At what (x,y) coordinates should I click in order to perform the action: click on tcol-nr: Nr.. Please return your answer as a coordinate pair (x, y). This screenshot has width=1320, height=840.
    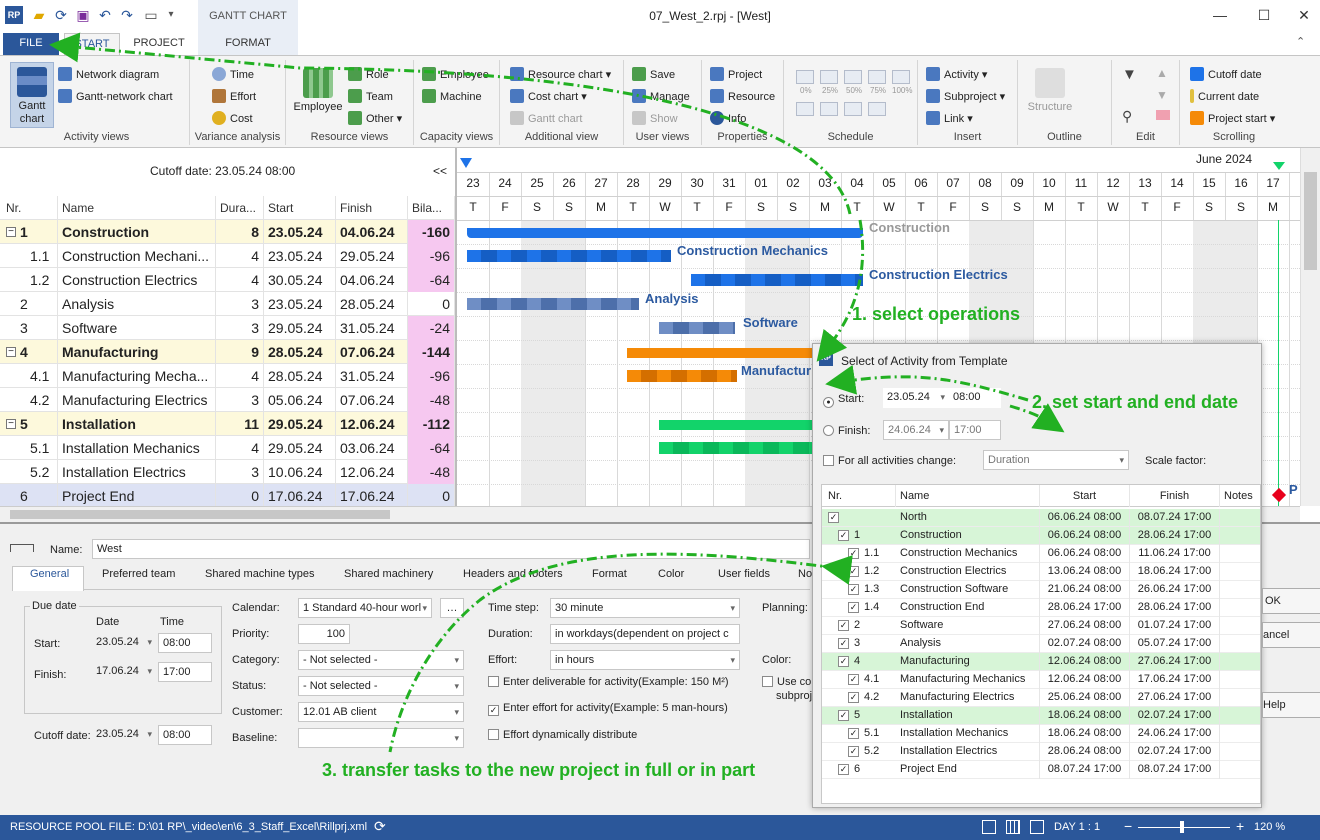
    Looking at the image, I should click on (859, 496).